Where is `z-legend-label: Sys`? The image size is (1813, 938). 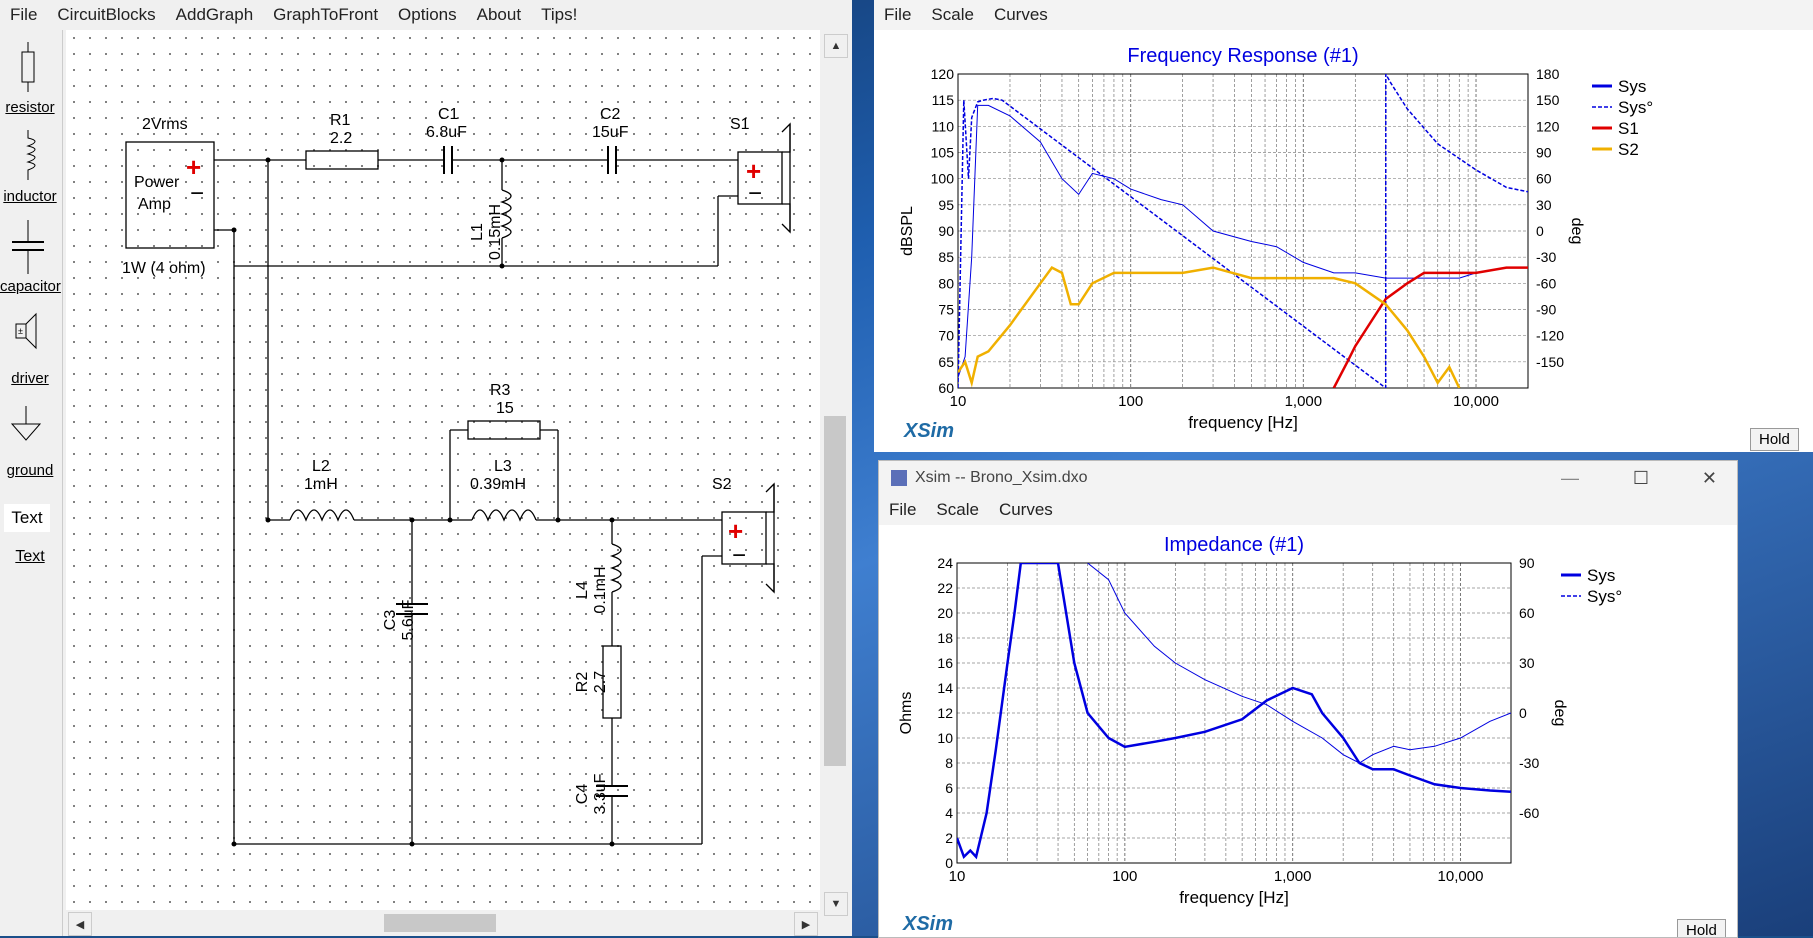
z-legend-label: Sys is located at coordinates (1601, 575).